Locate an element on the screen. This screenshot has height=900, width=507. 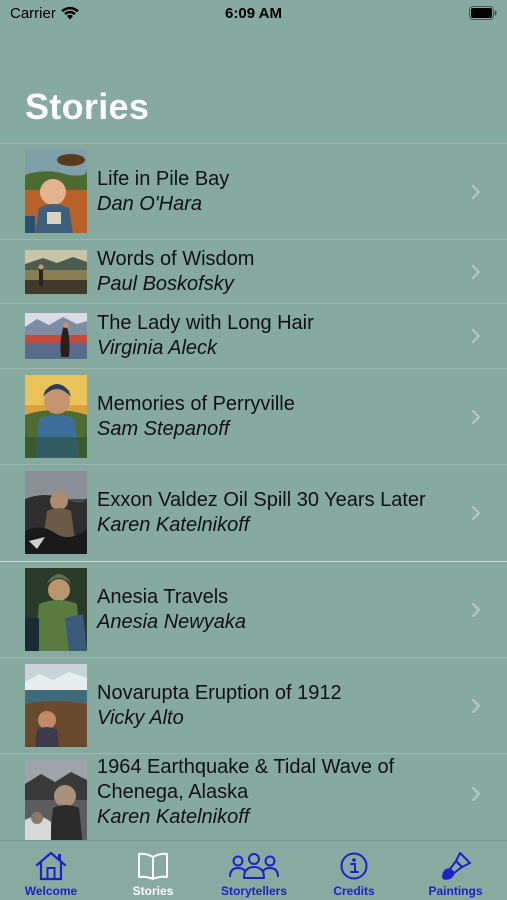
story-author: Paul Boskofsky is located at coordinates (165, 284).